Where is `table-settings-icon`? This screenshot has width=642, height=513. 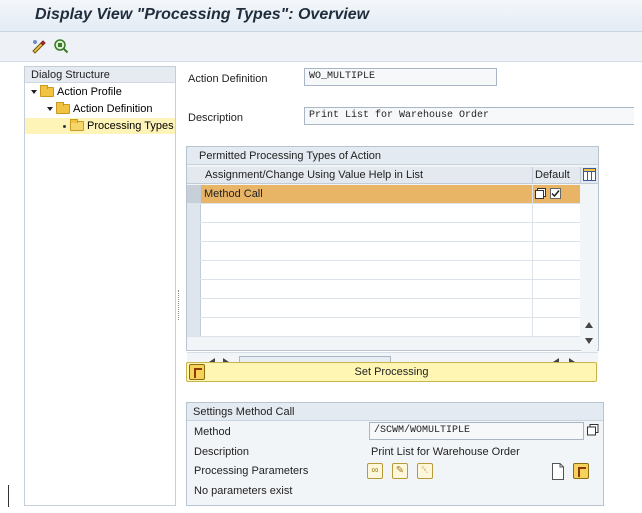 table-settings-icon is located at coordinates (589, 174).